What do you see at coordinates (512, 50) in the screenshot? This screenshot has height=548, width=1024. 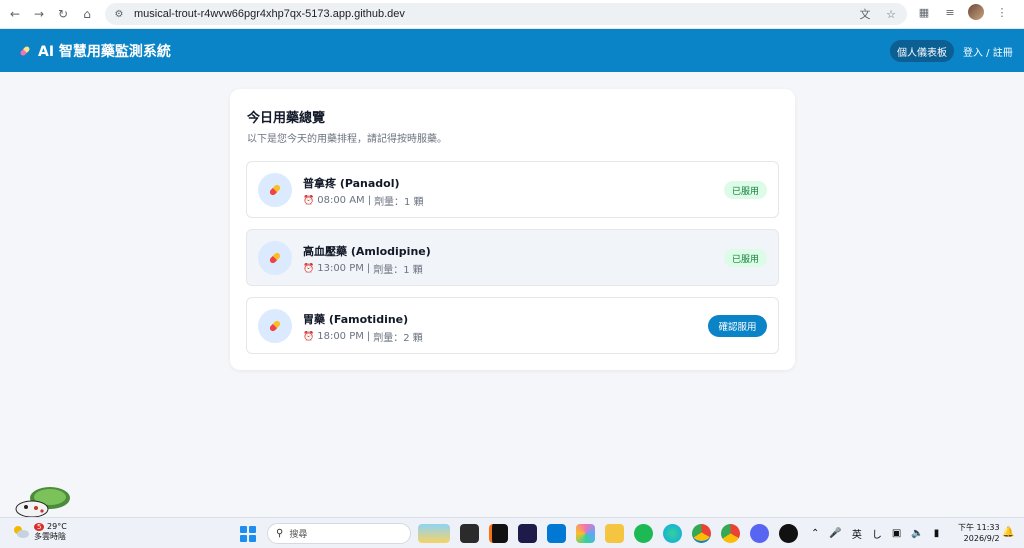 I see `app-header: AI 智慧用藥監測系統` at bounding box center [512, 50].